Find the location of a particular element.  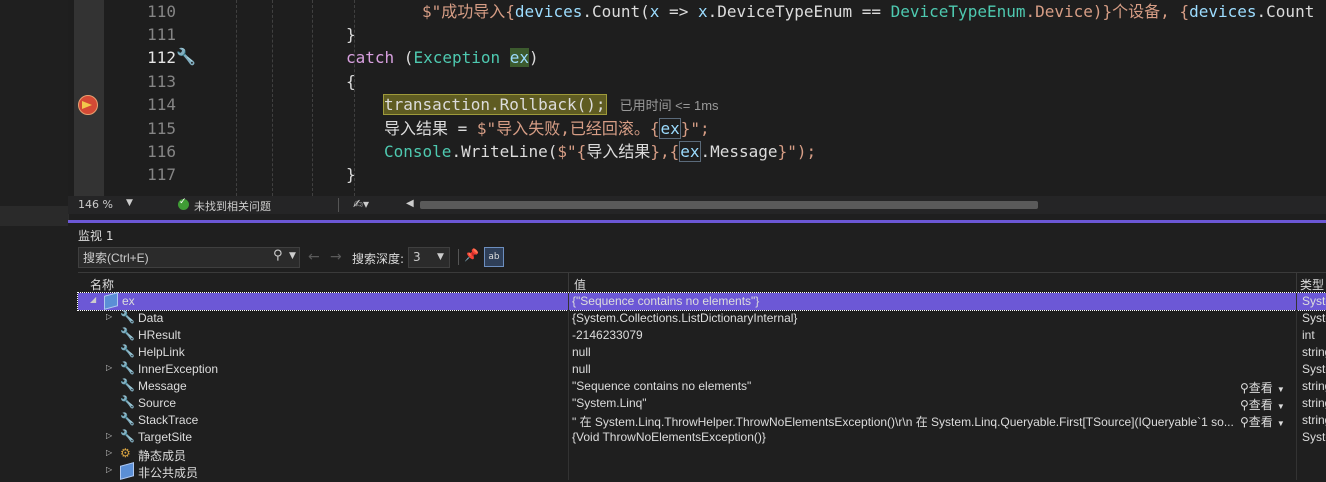

code-line: 115 导入结果 = $"导入失败,已经回滚。{ex}"; is located at coordinates (697, 128).